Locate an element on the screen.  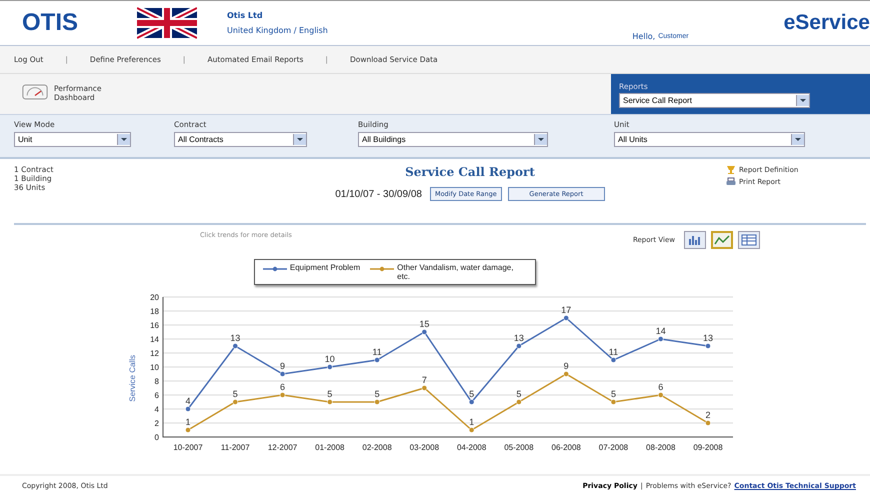
data-label: 4 is located at coordinates (188, 401).